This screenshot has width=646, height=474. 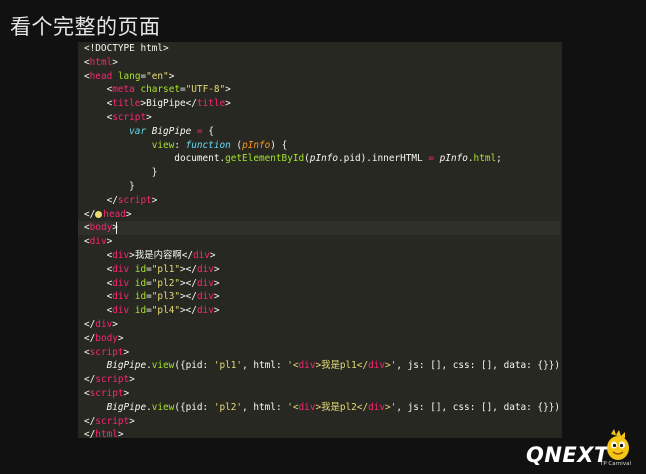 I want to click on code-line: view: function (pInfo) {, so click(x=319, y=146).